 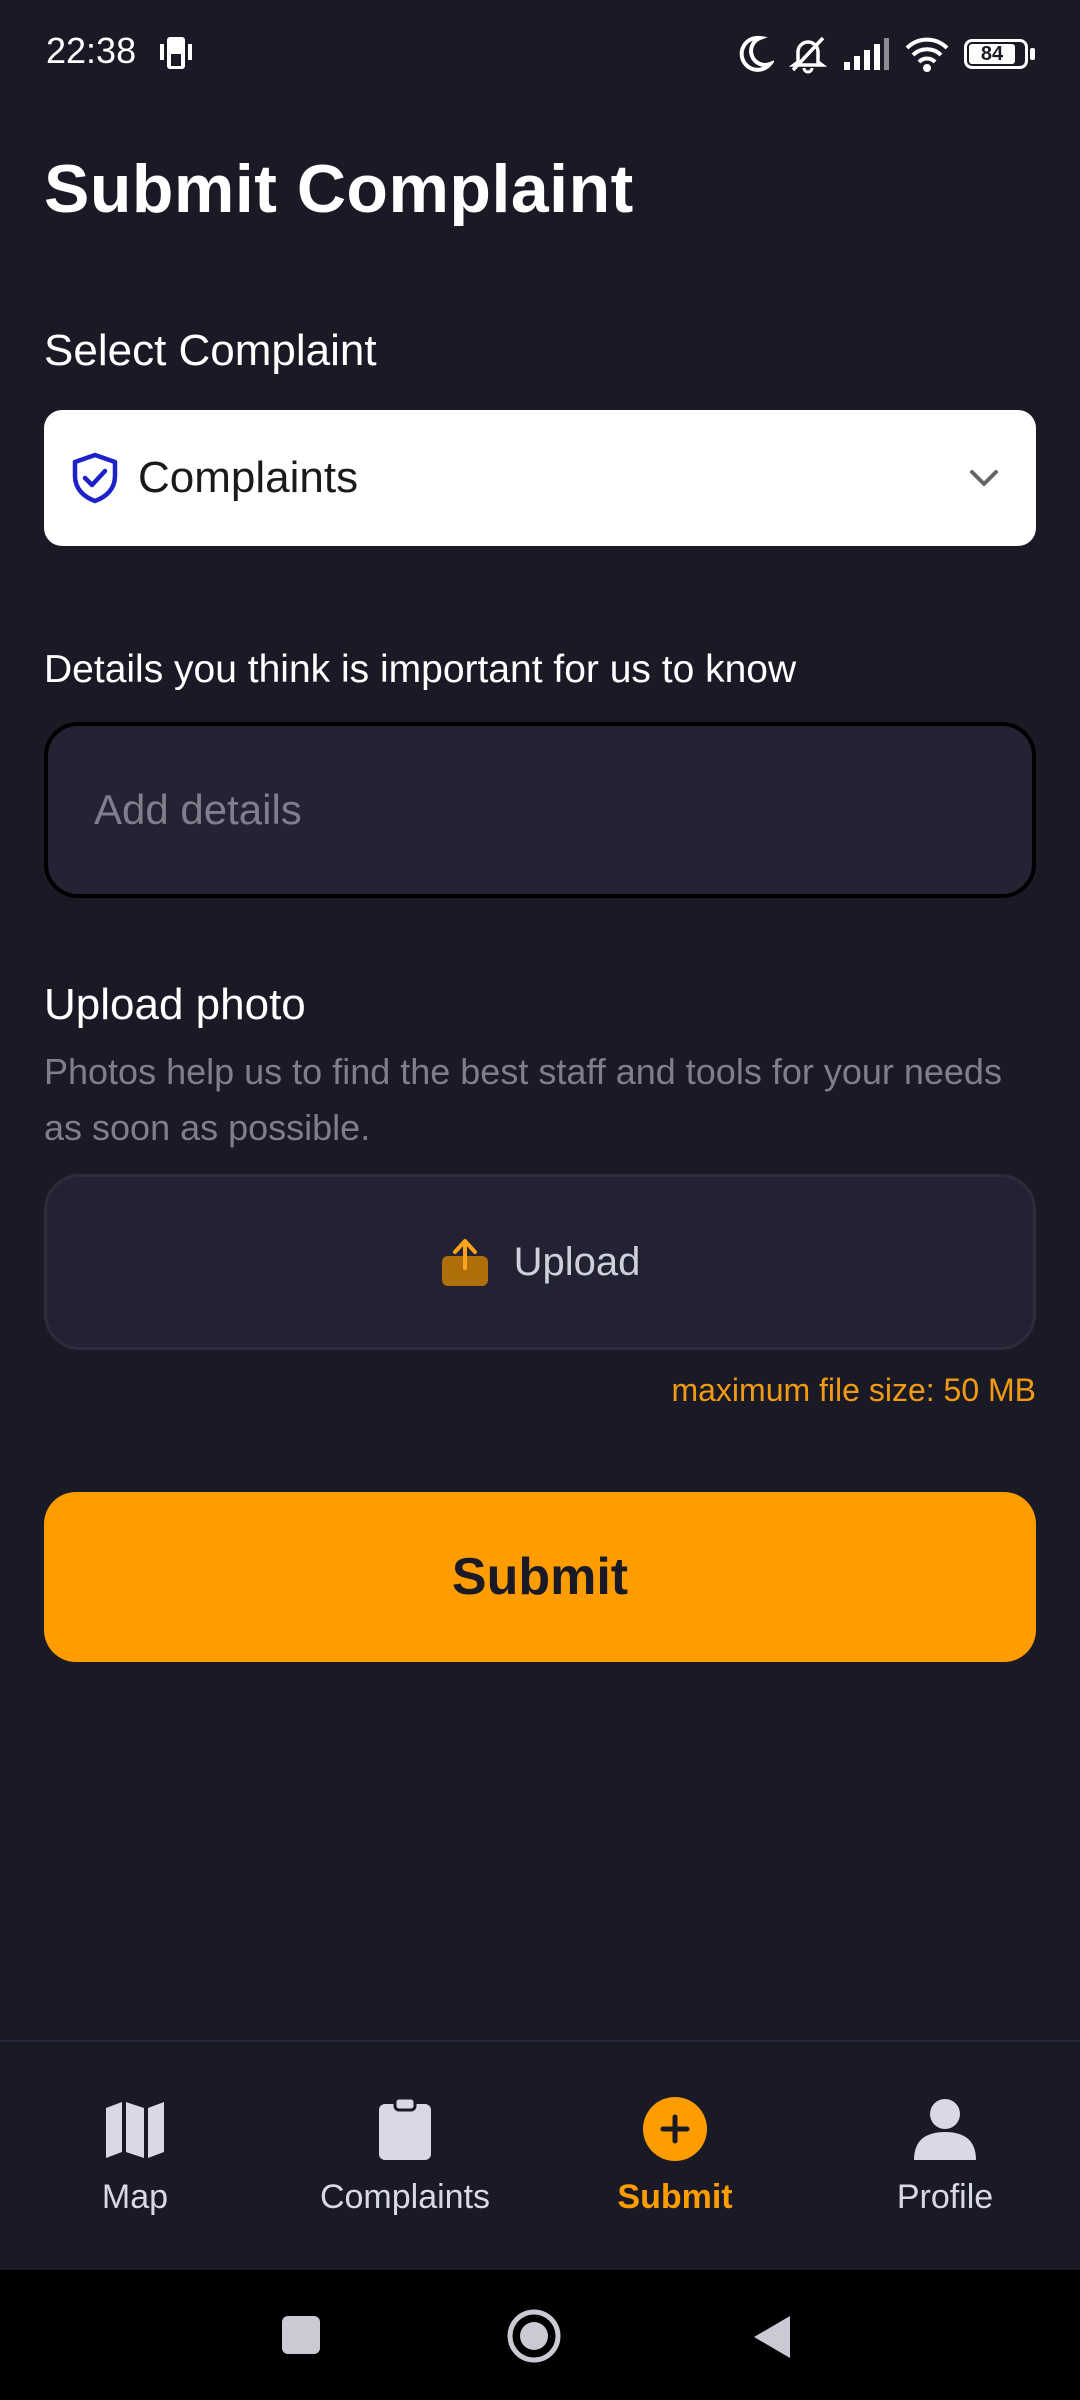 What do you see at coordinates (176, 53) in the screenshot?
I see `phone-vibrate-icon` at bounding box center [176, 53].